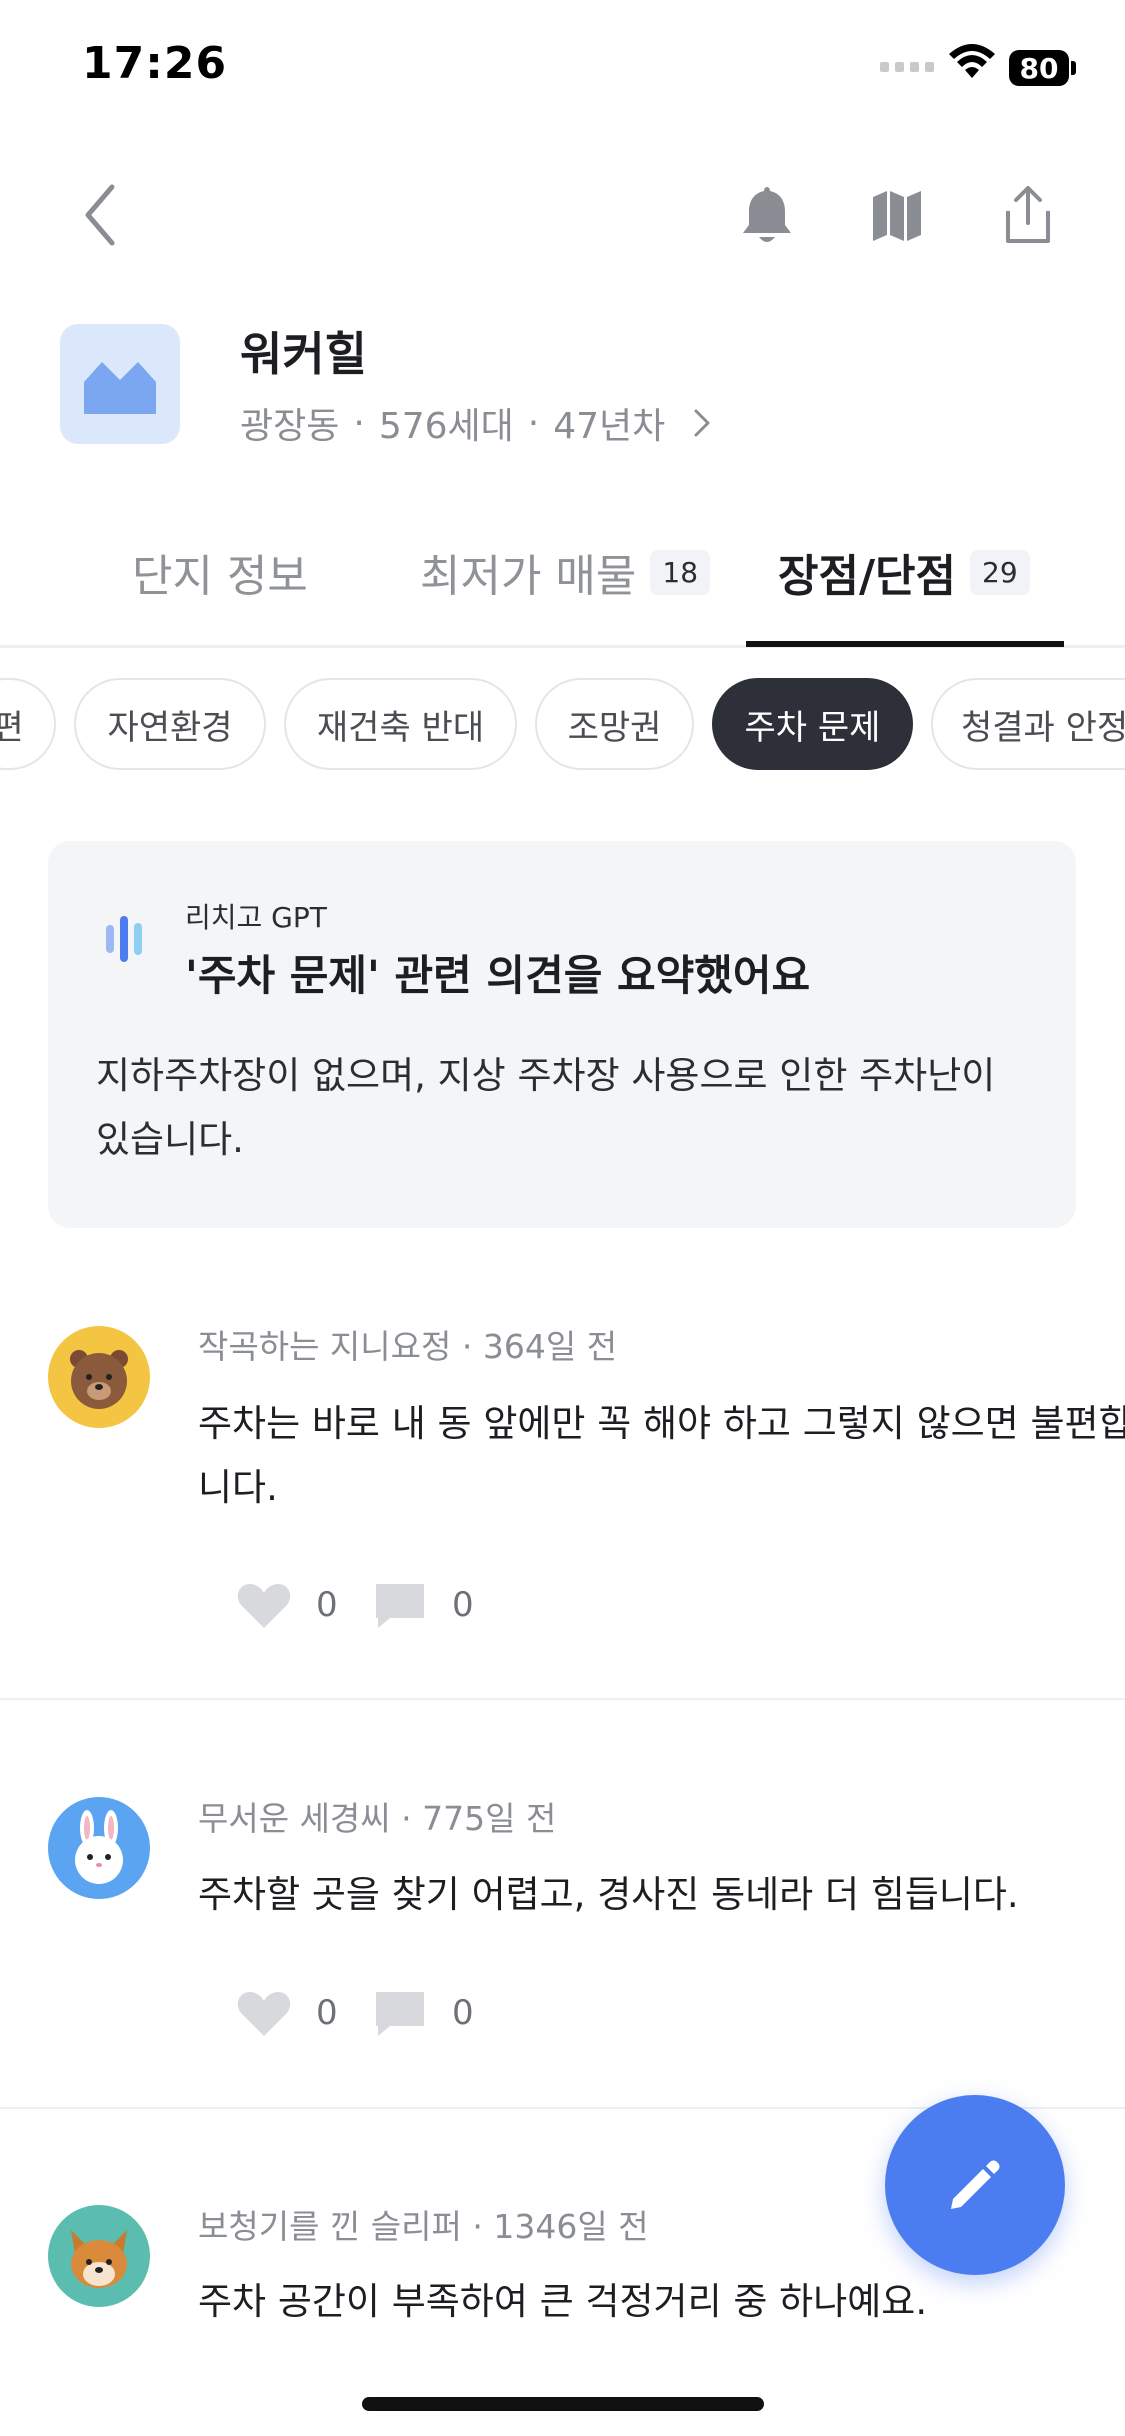 The height and width of the screenshot is (2436, 1125). I want to click on write-review-button, so click(975, 2185).